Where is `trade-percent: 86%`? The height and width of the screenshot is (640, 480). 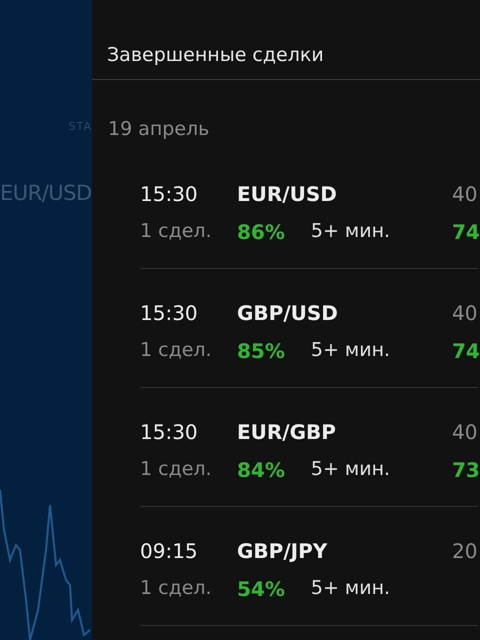 trade-percent: 86% is located at coordinates (261, 232).